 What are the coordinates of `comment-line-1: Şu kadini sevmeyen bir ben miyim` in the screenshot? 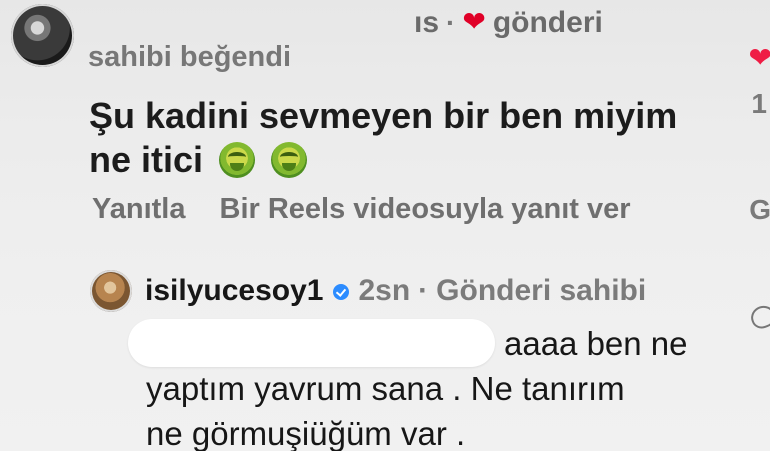 It's located at (383, 115).